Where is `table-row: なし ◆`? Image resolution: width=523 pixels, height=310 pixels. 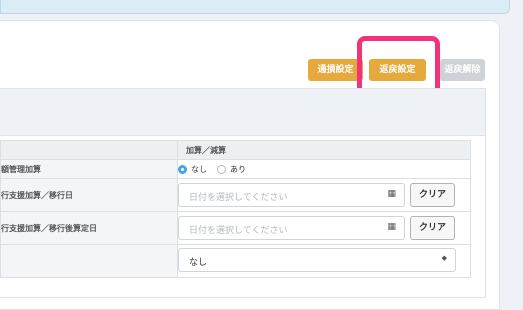 table-row: なし ◆ is located at coordinates (235, 261).